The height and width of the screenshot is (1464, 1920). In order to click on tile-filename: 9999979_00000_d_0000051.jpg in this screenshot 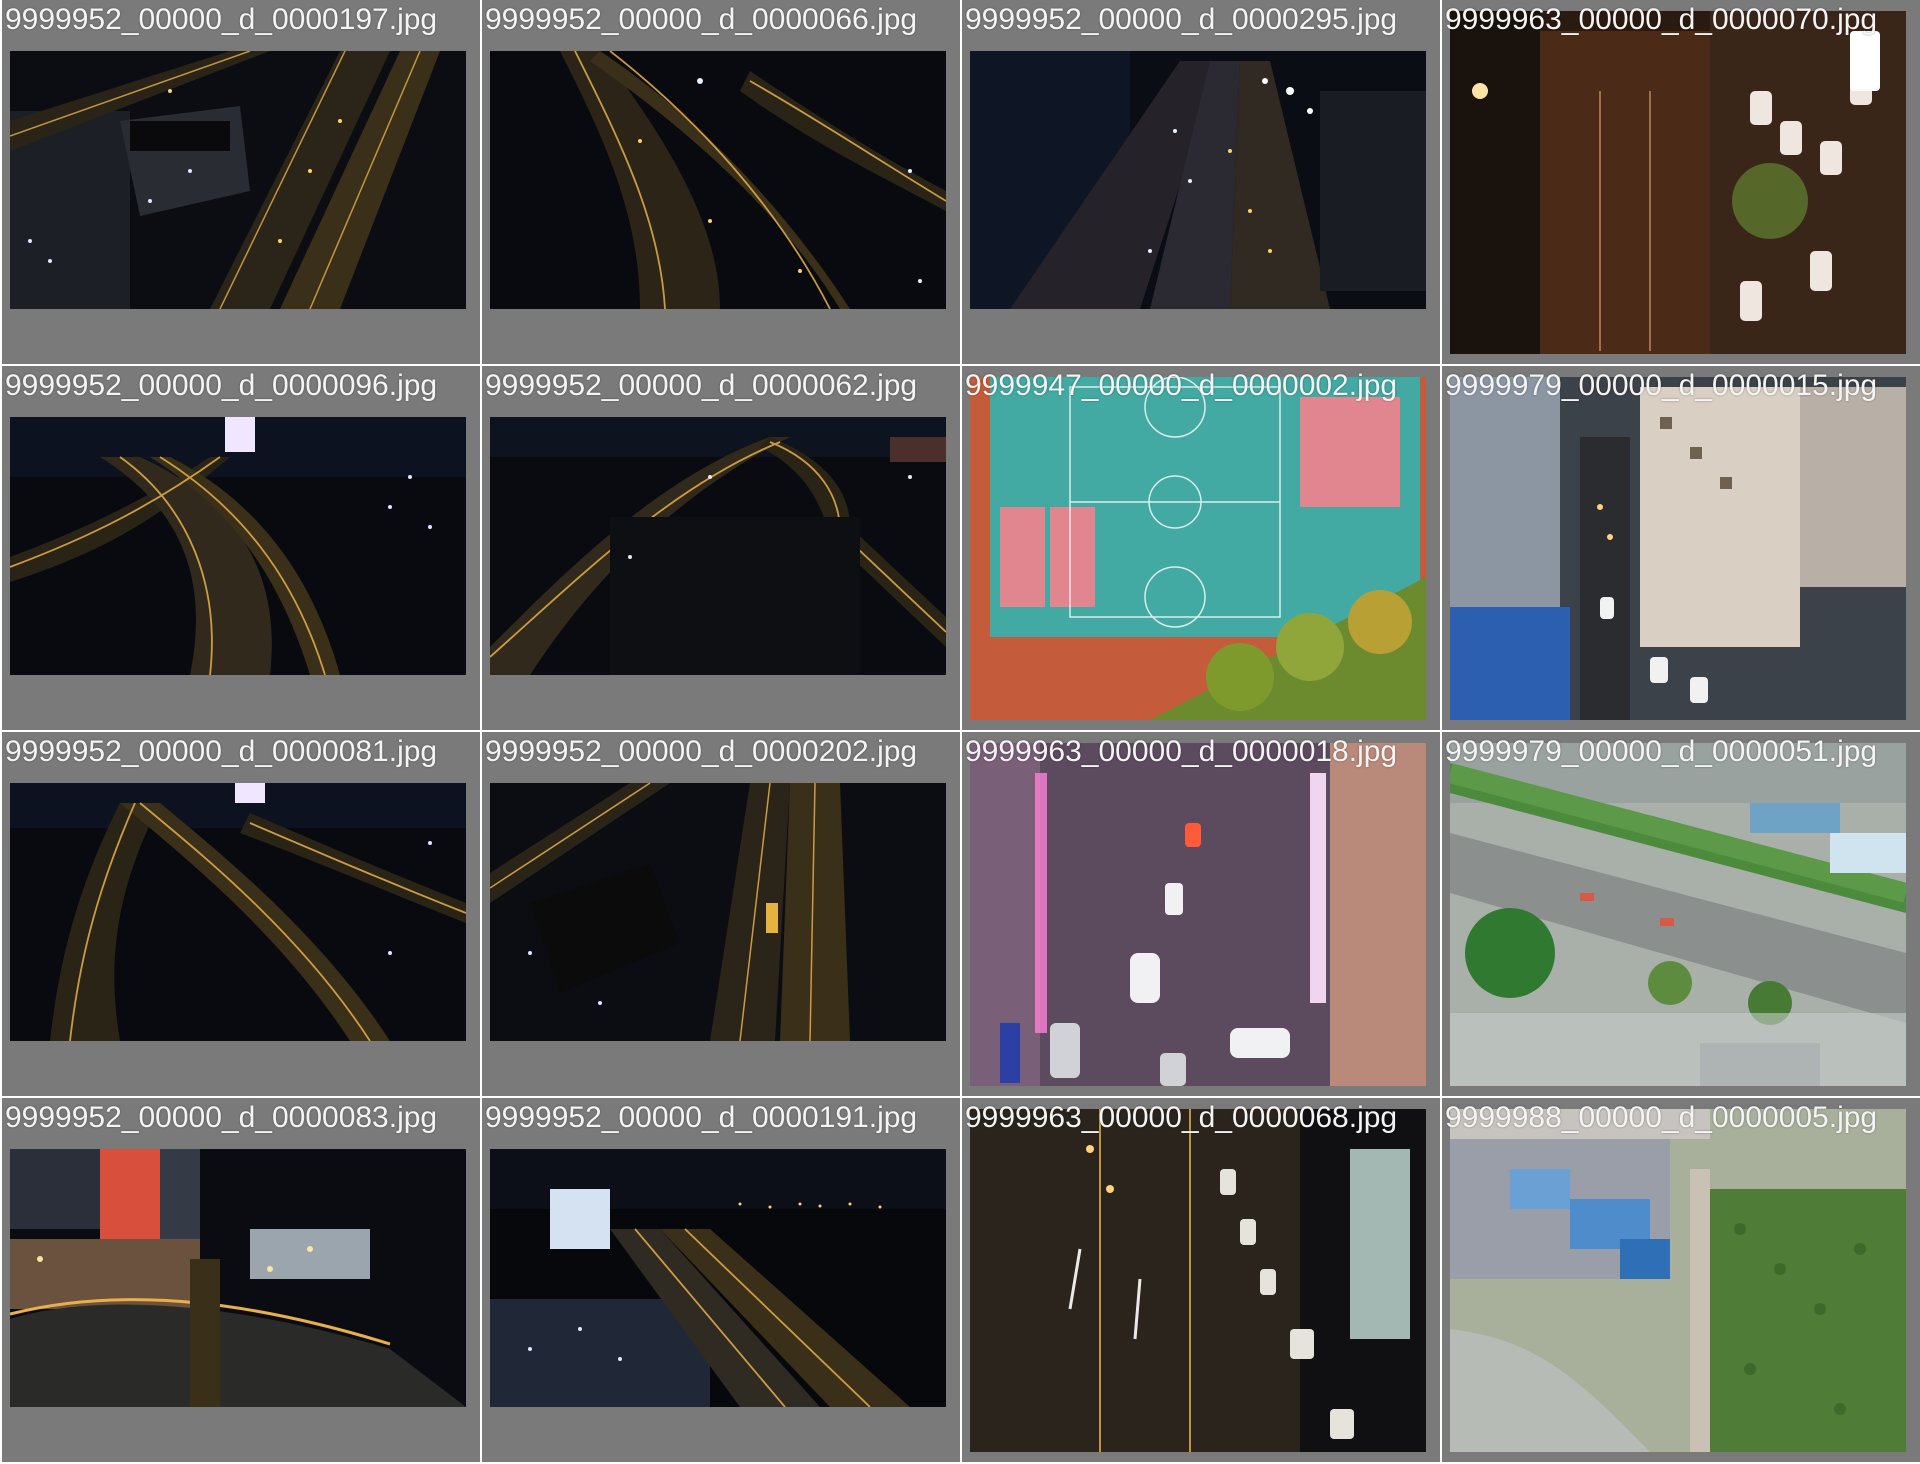, I will do `click(1661, 751)`.